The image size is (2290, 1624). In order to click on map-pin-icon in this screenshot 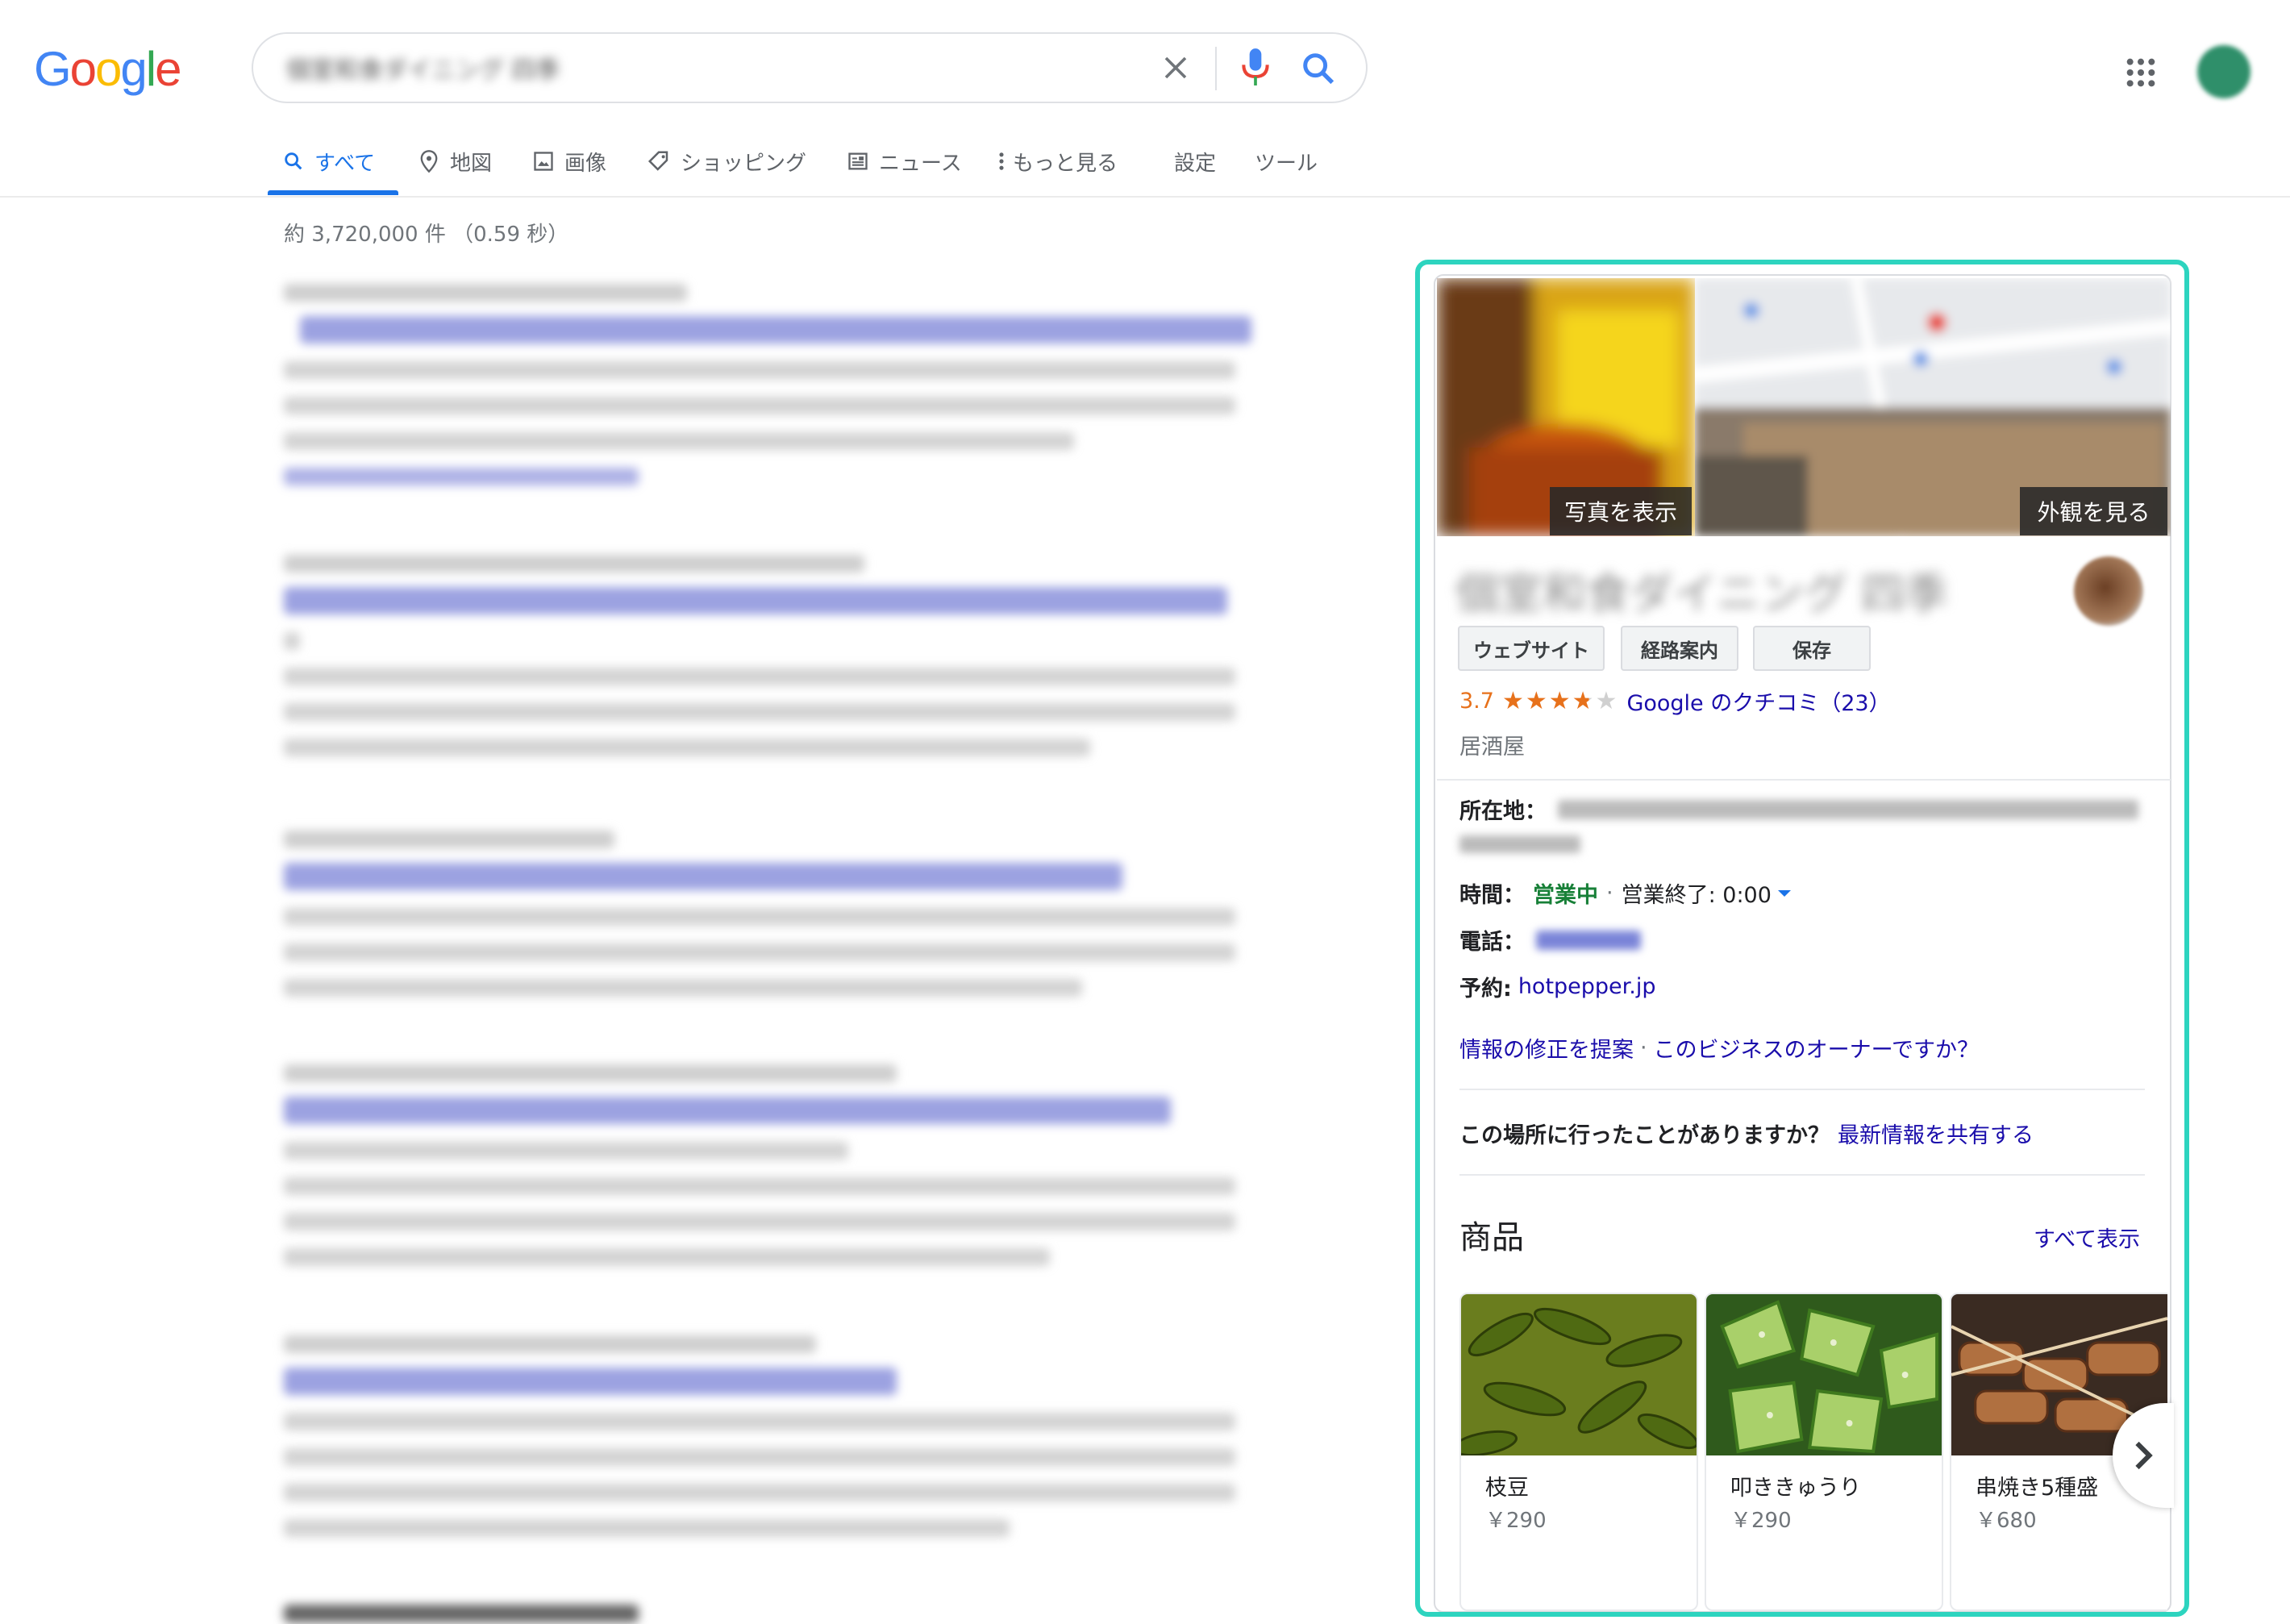, I will do `click(429, 161)`.